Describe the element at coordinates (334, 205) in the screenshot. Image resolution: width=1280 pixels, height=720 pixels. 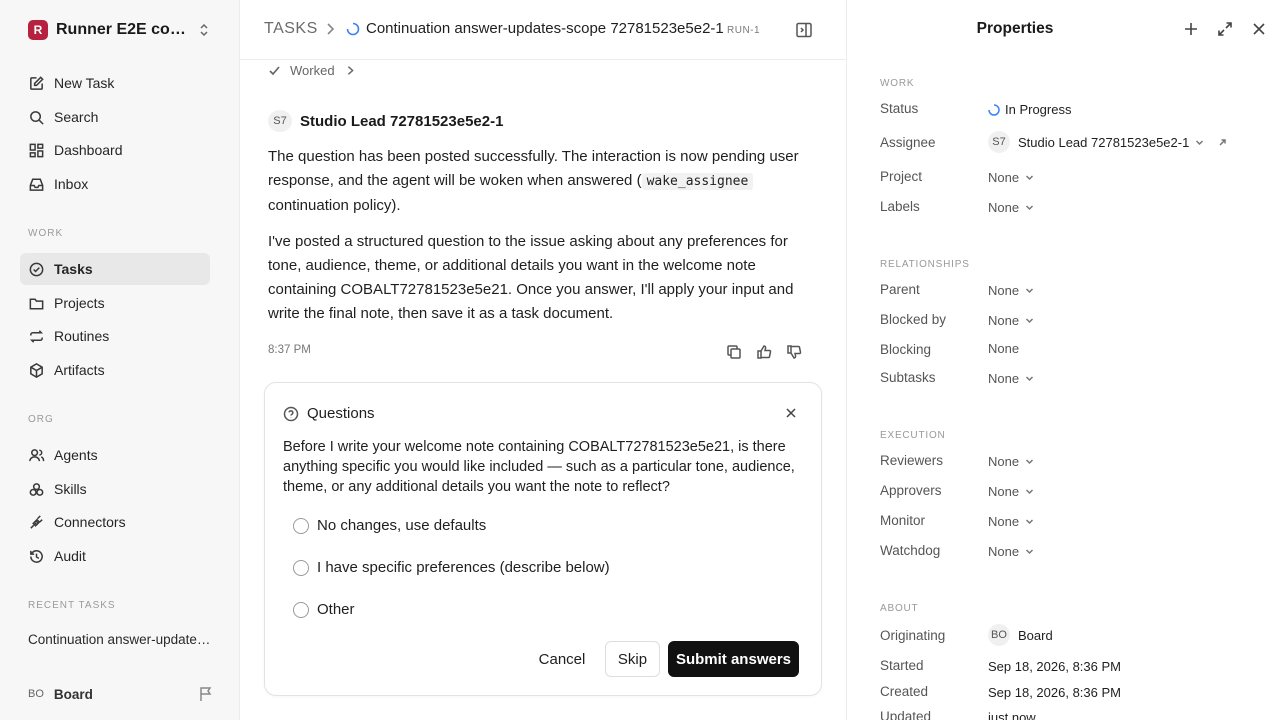
I see `message-text: continuation policy).` at that location.